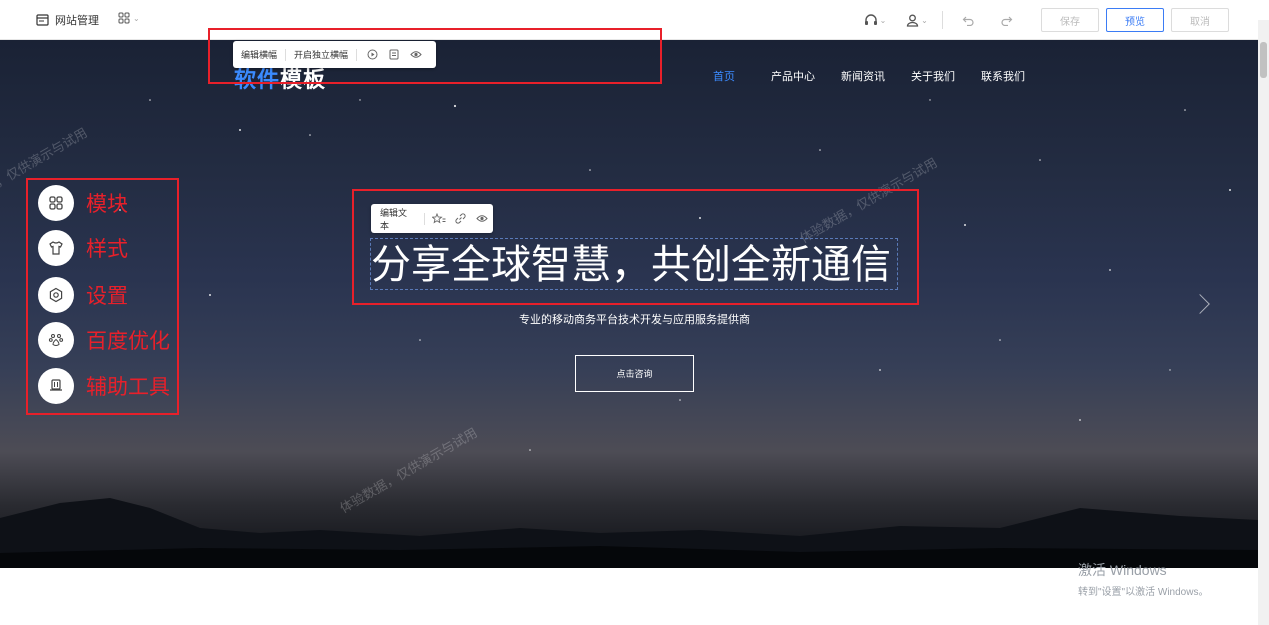 The image size is (1269, 625). I want to click on redo-icon, so click(1006, 21).